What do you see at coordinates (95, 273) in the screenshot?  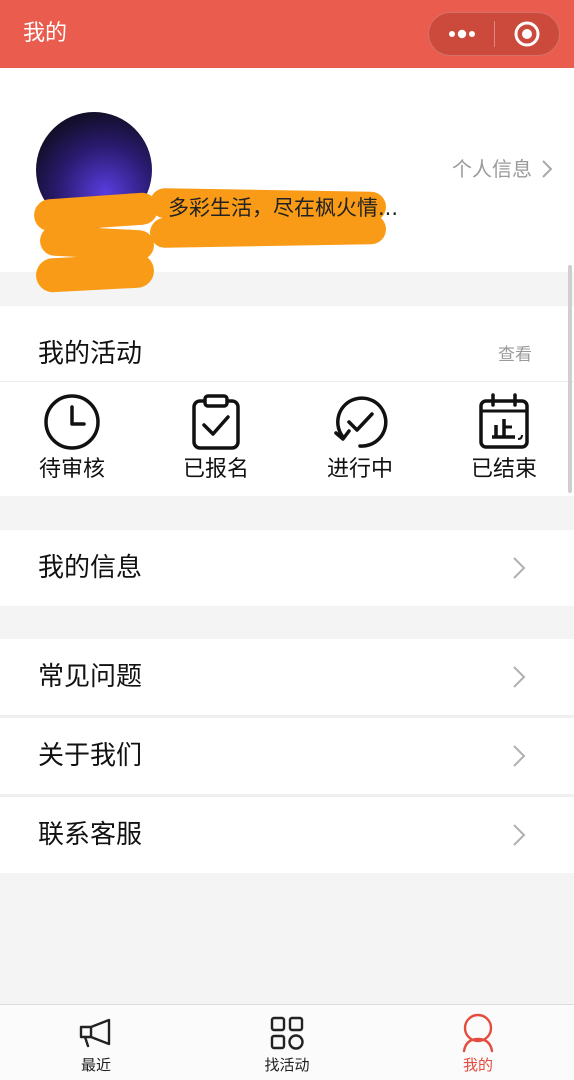 I see `redaction-mark` at bounding box center [95, 273].